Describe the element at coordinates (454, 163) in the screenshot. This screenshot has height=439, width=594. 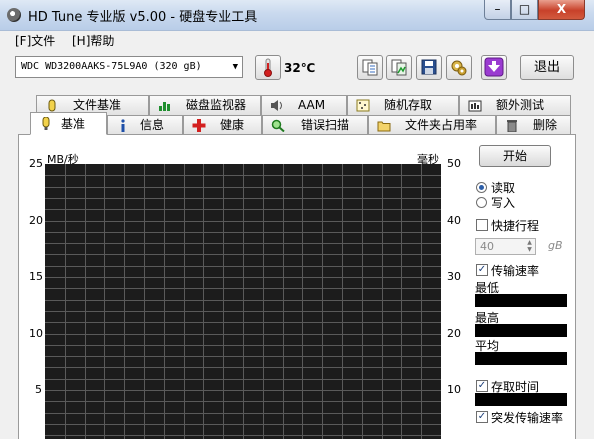
I see `y2-tick-label: 50` at that location.